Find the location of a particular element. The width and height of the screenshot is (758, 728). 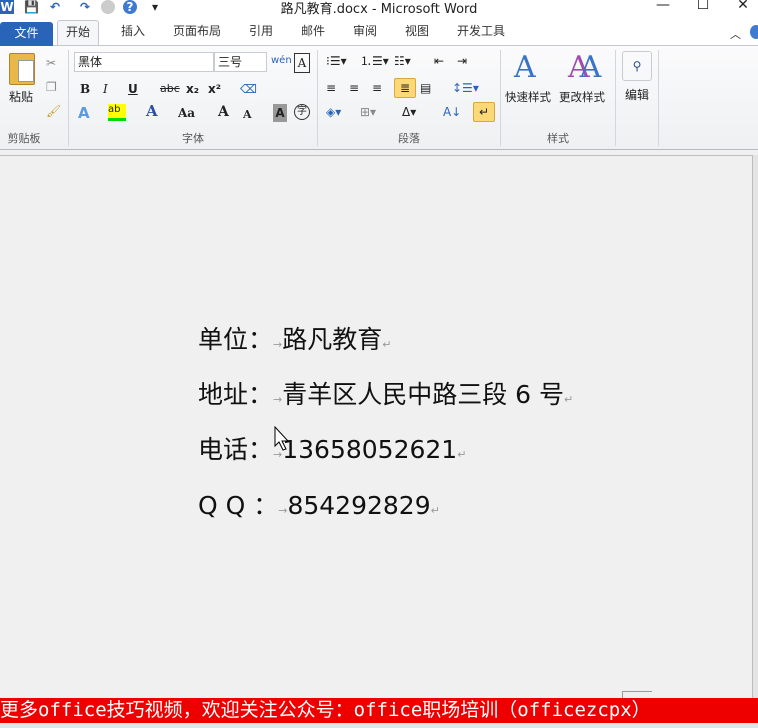

shrink-font-button: A is located at coordinates (247, 115).